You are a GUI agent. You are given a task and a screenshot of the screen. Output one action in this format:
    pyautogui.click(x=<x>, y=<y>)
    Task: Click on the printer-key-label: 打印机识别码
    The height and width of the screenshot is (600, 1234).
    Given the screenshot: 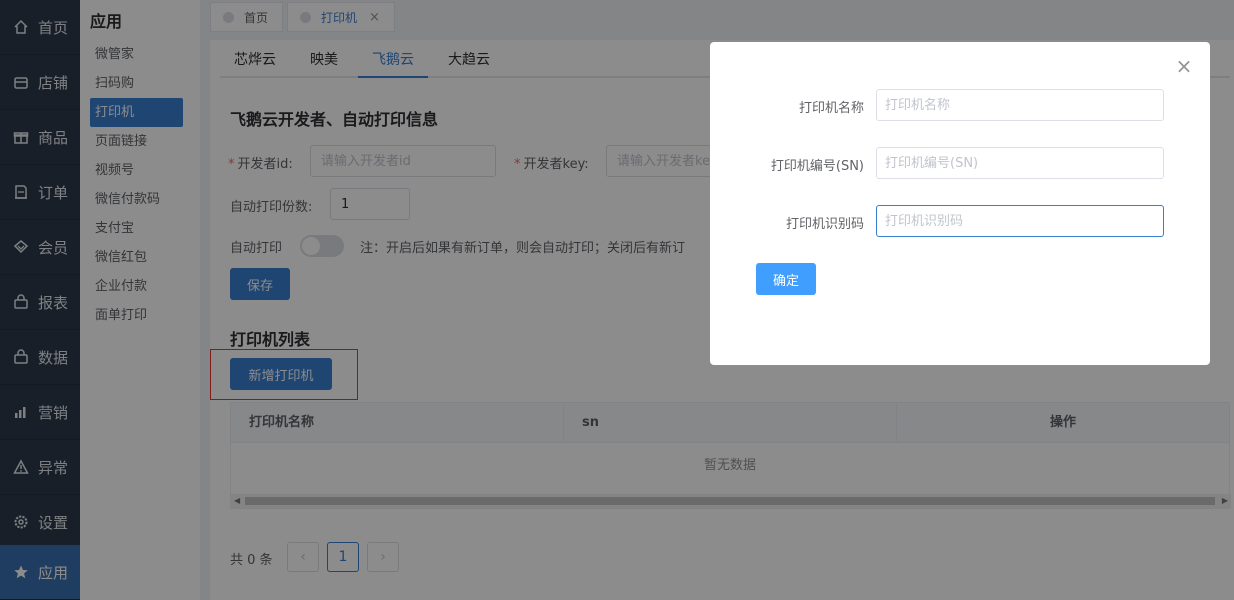 What is the action you would take?
    pyautogui.click(x=824, y=224)
    